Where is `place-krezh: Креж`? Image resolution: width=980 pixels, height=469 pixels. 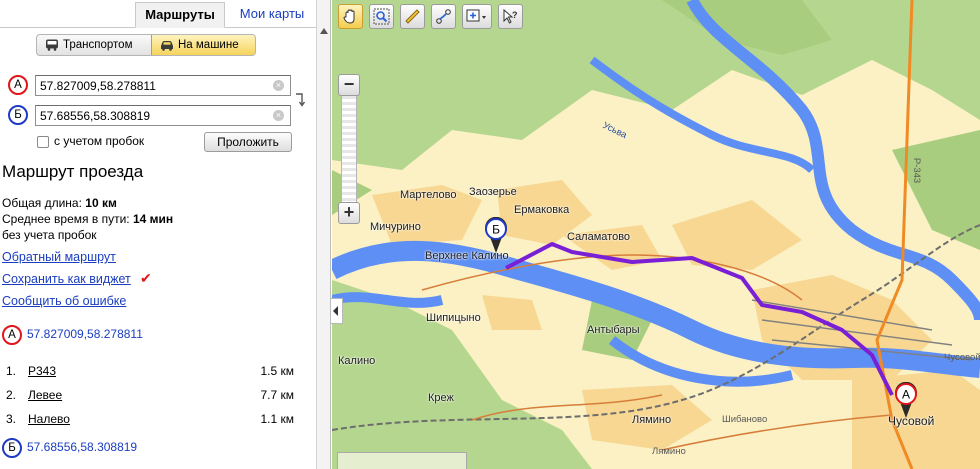
place-krezh: Креж is located at coordinates (441, 398).